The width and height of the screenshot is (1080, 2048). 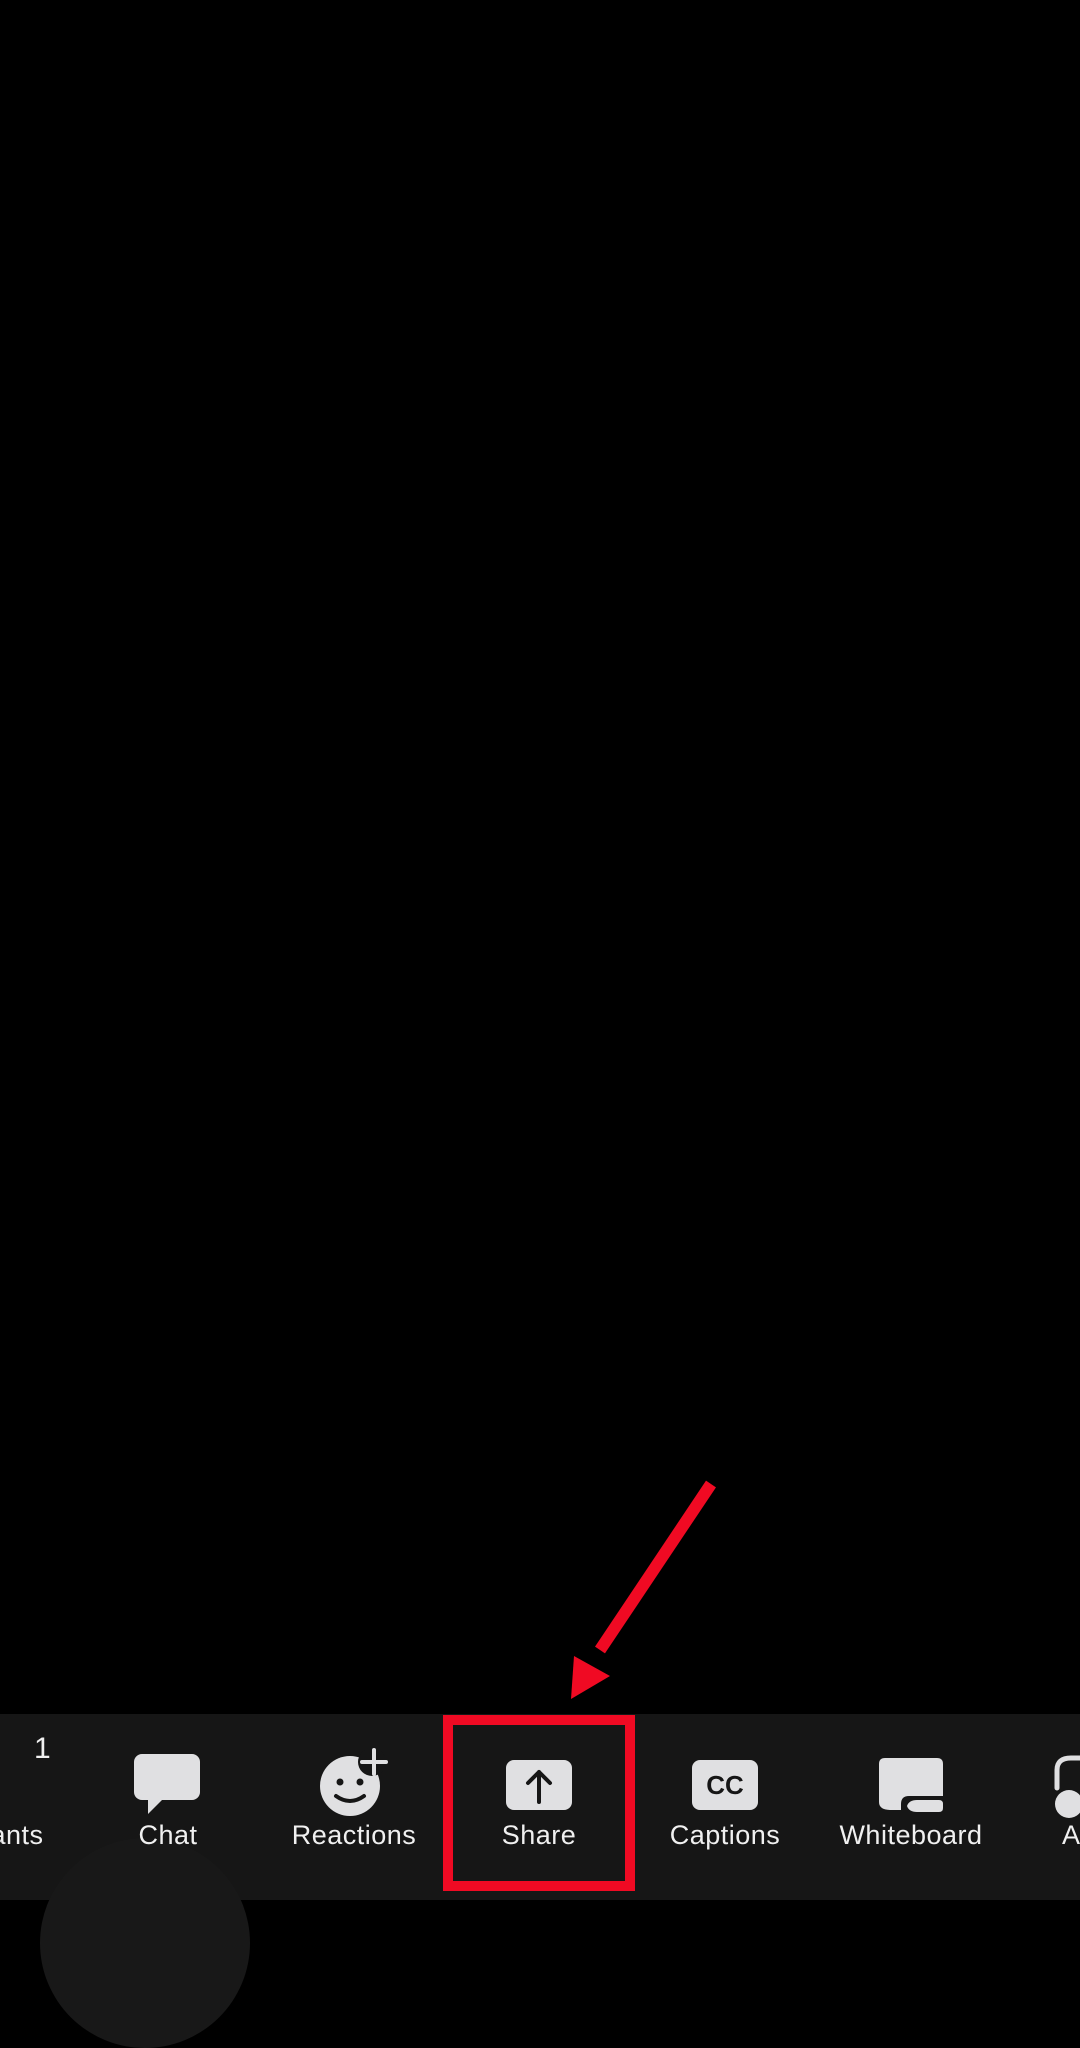 I want to click on toolbar-swipe-indicator, so click(x=145, y=1943).